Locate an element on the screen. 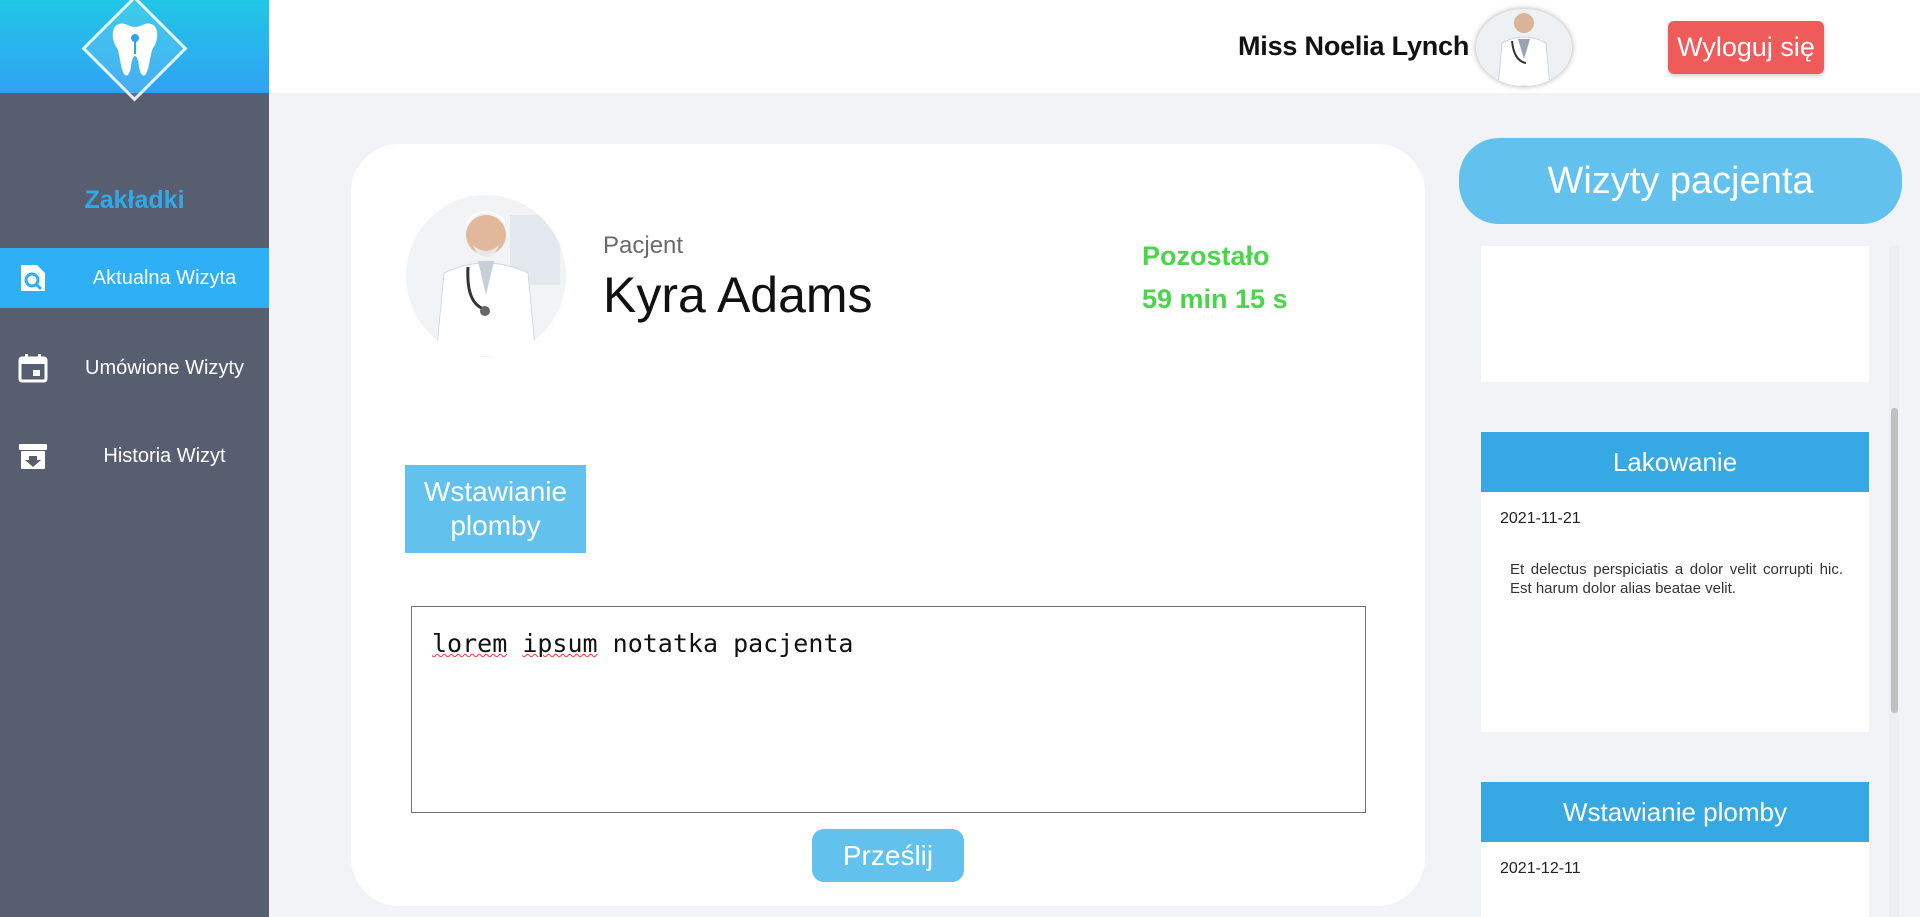 The width and height of the screenshot is (1920, 917). user-avatar is located at coordinates (1524, 47).